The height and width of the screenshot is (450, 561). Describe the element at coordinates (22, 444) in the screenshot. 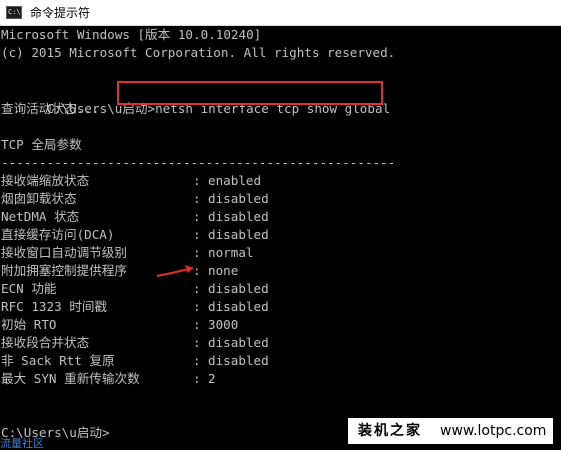

I see `corner-link: 流量社区` at that location.